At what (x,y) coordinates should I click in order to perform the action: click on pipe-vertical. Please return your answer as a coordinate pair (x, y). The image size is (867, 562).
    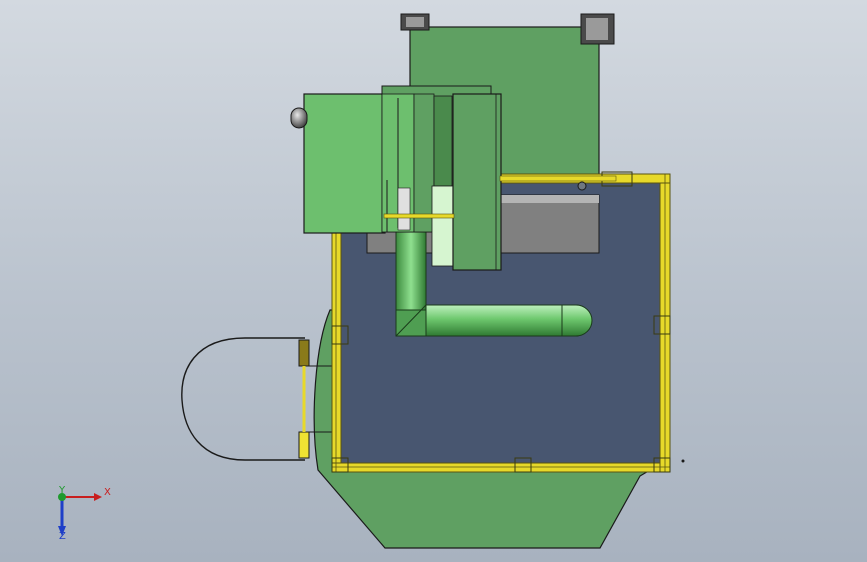
    Looking at the image, I should click on (411, 270).